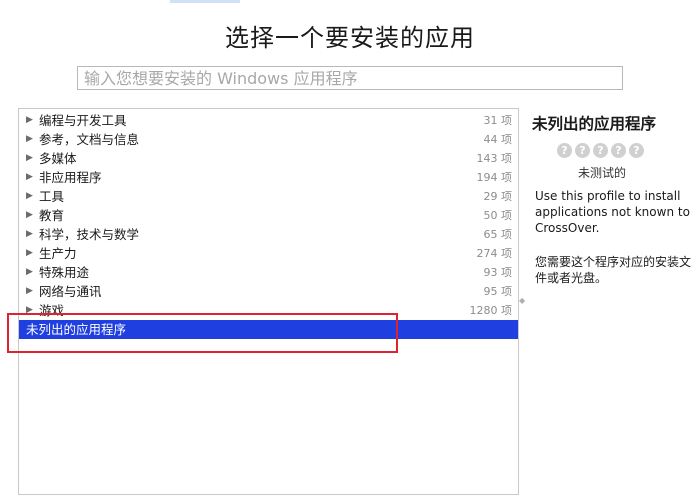 The image size is (700, 500). What do you see at coordinates (494, 177) in the screenshot?
I see `category-count: 194 项` at bounding box center [494, 177].